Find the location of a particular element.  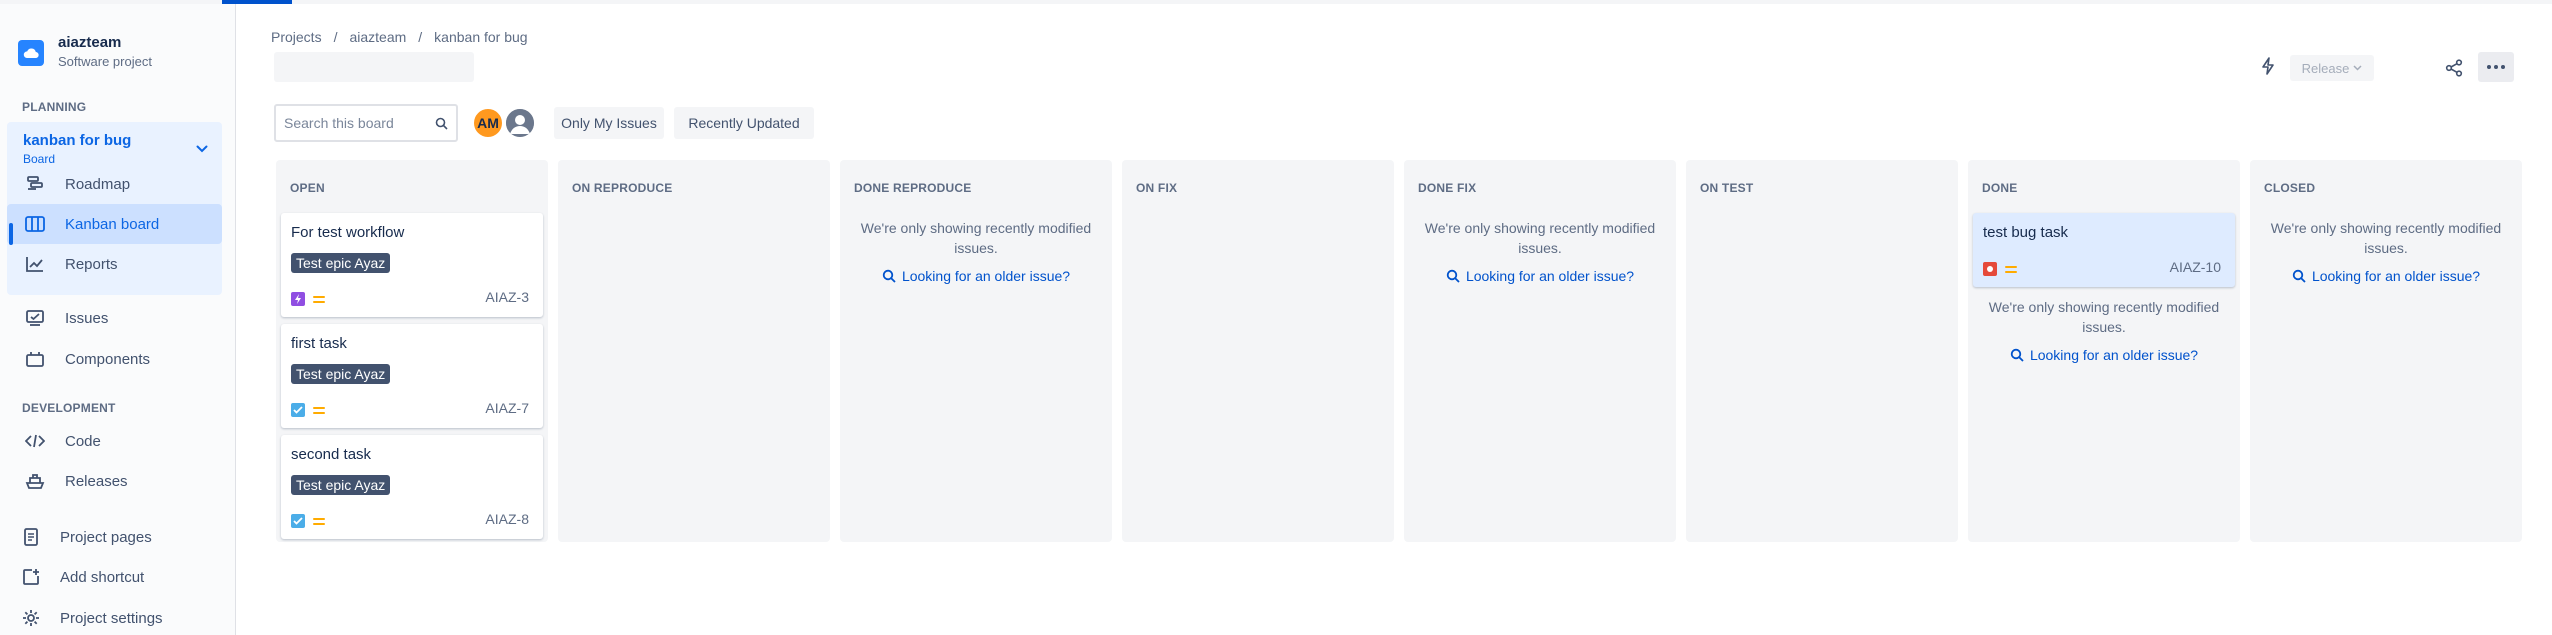

issues-icon is located at coordinates (35, 318).